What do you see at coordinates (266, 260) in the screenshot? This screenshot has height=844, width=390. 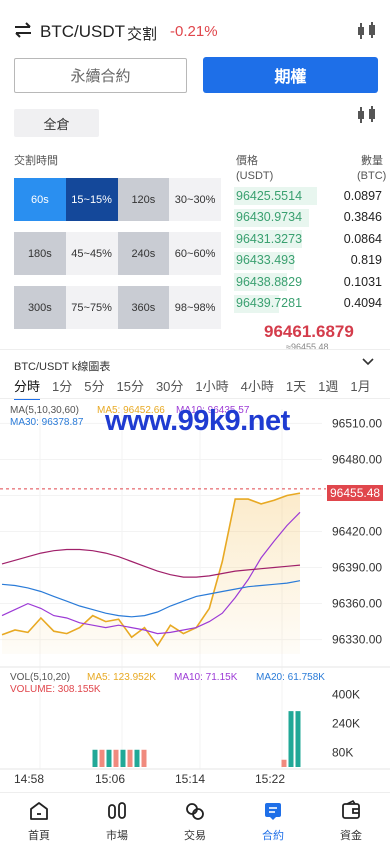 I see `orderbook-price: 96433.493` at bounding box center [266, 260].